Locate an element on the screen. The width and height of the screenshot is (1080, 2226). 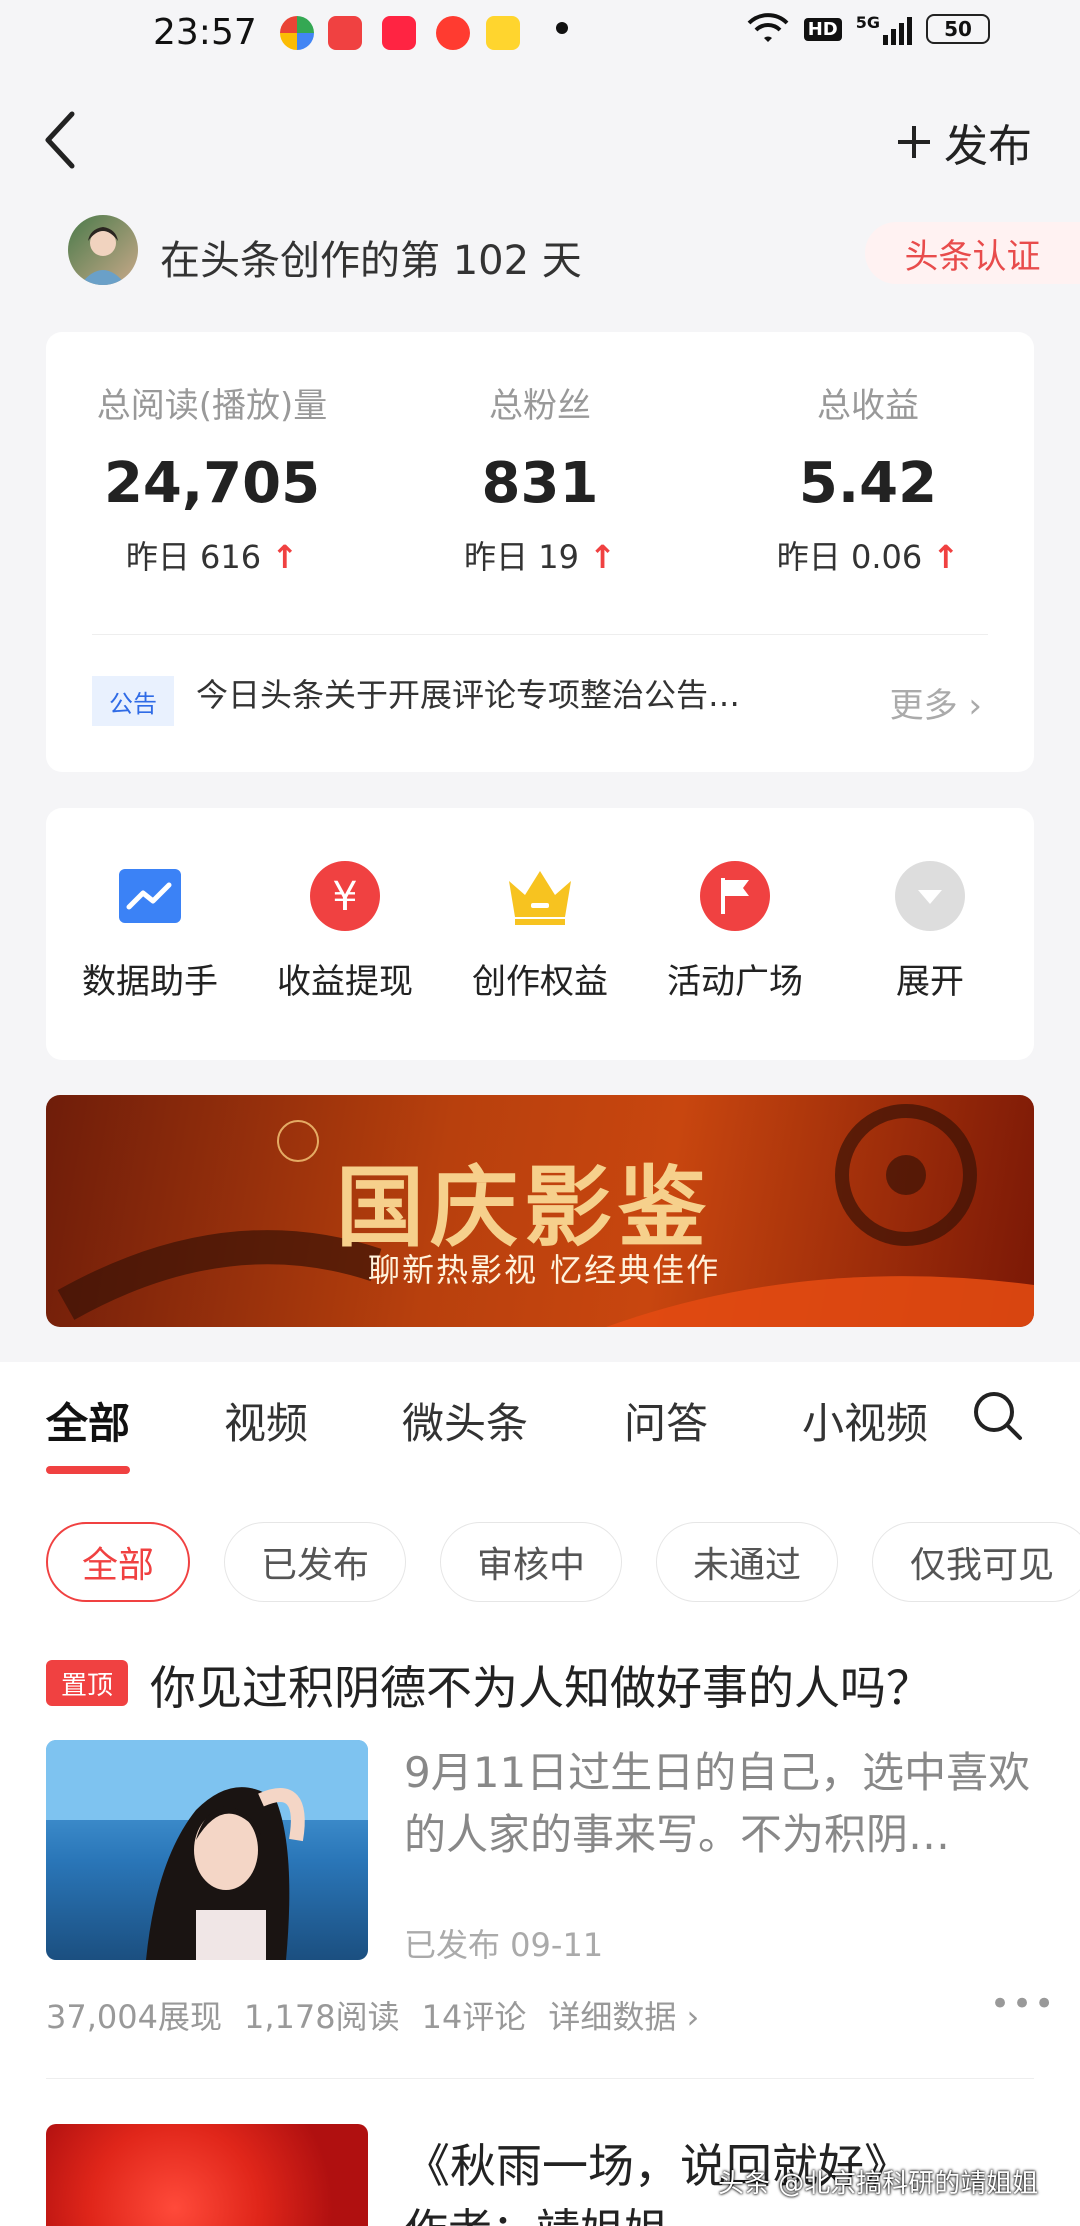
article-stats: 37,004展现 1,178阅读 14评论 详细数据 › is located at coordinates (372, 2015).